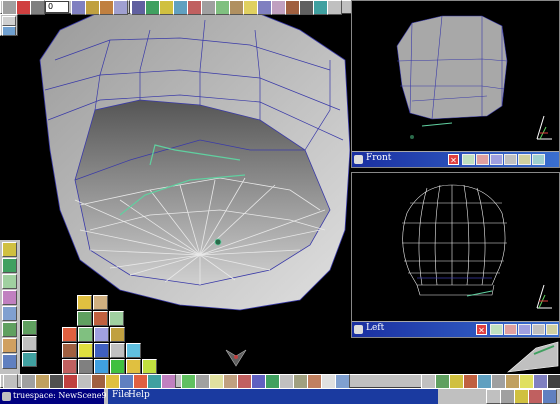 This screenshot has height=404, width=560. Describe the element at coordinates (106, 7) in the screenshot. I see `forward-button` at that location.